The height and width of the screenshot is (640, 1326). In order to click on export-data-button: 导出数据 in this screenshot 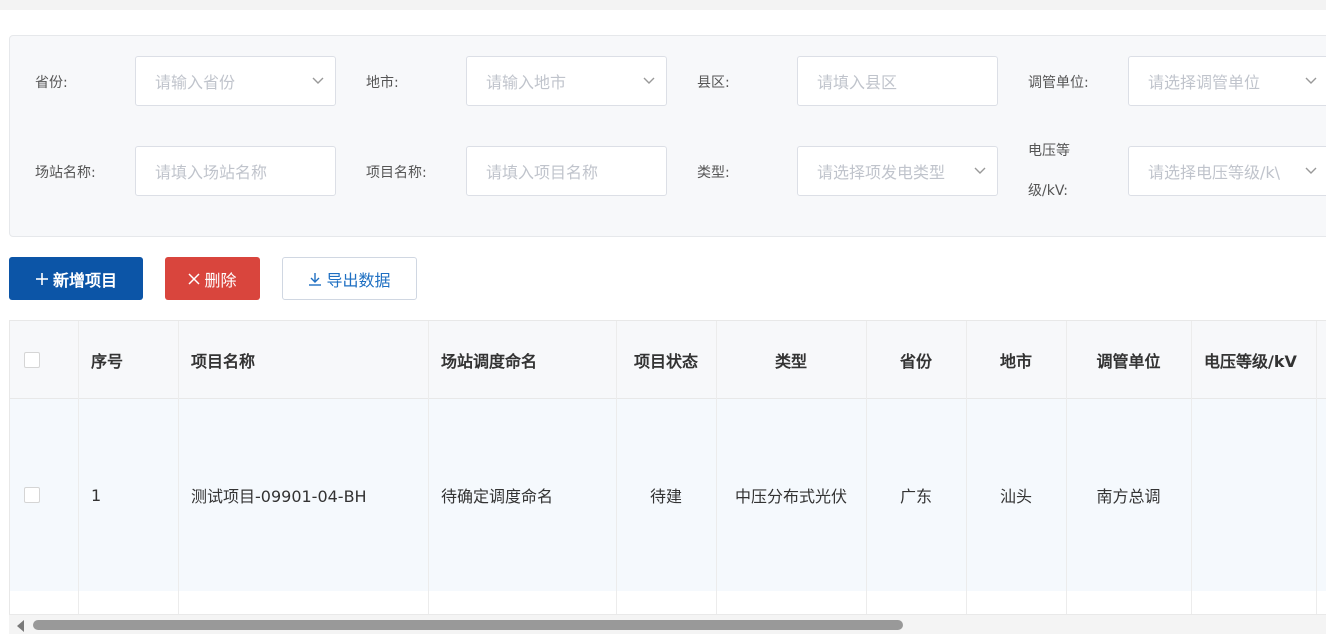, I will do `click(349, 278)`.